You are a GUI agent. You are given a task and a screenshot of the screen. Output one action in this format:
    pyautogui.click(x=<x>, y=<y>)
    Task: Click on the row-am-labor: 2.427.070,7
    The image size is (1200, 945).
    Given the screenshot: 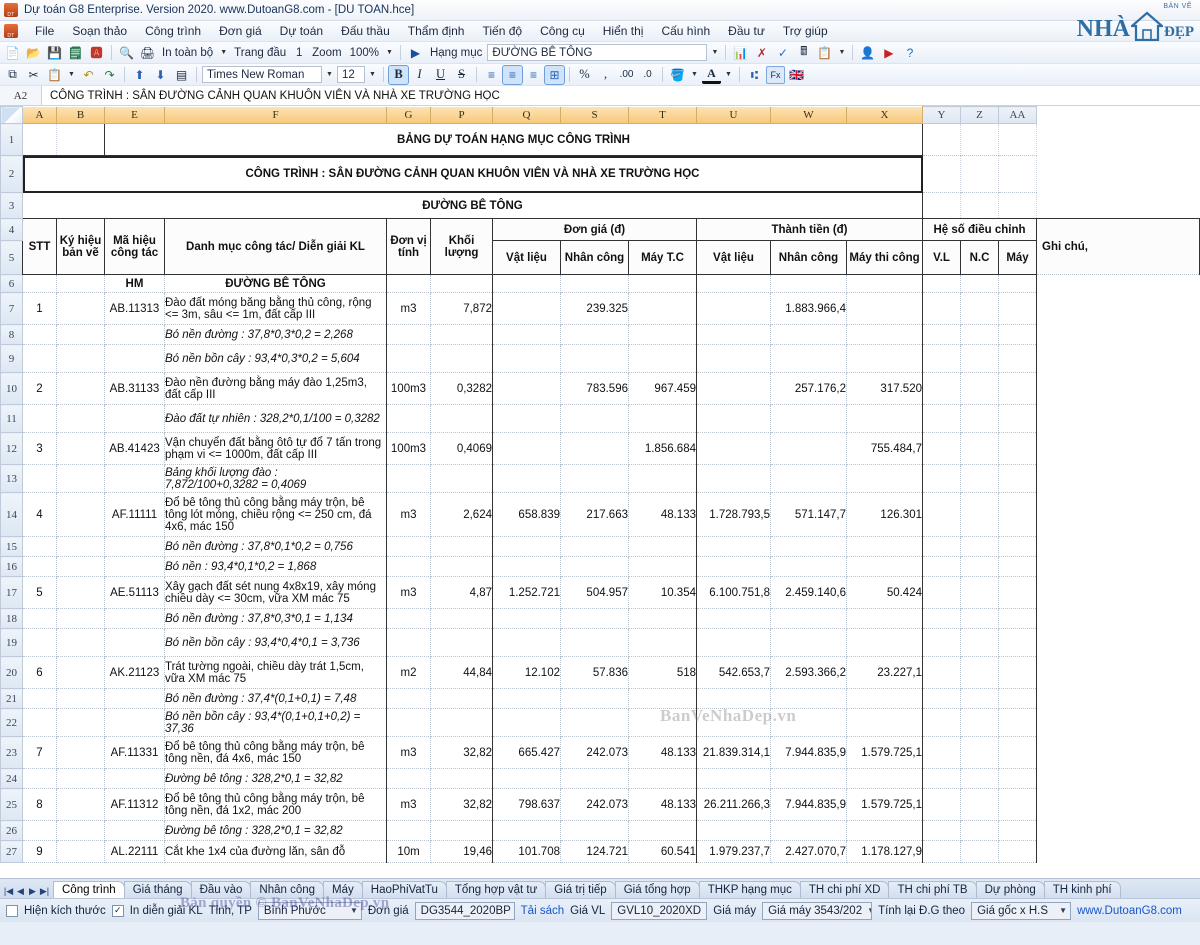 What is the action you would take?
    pyautogui.click(x=808, y=851)
    